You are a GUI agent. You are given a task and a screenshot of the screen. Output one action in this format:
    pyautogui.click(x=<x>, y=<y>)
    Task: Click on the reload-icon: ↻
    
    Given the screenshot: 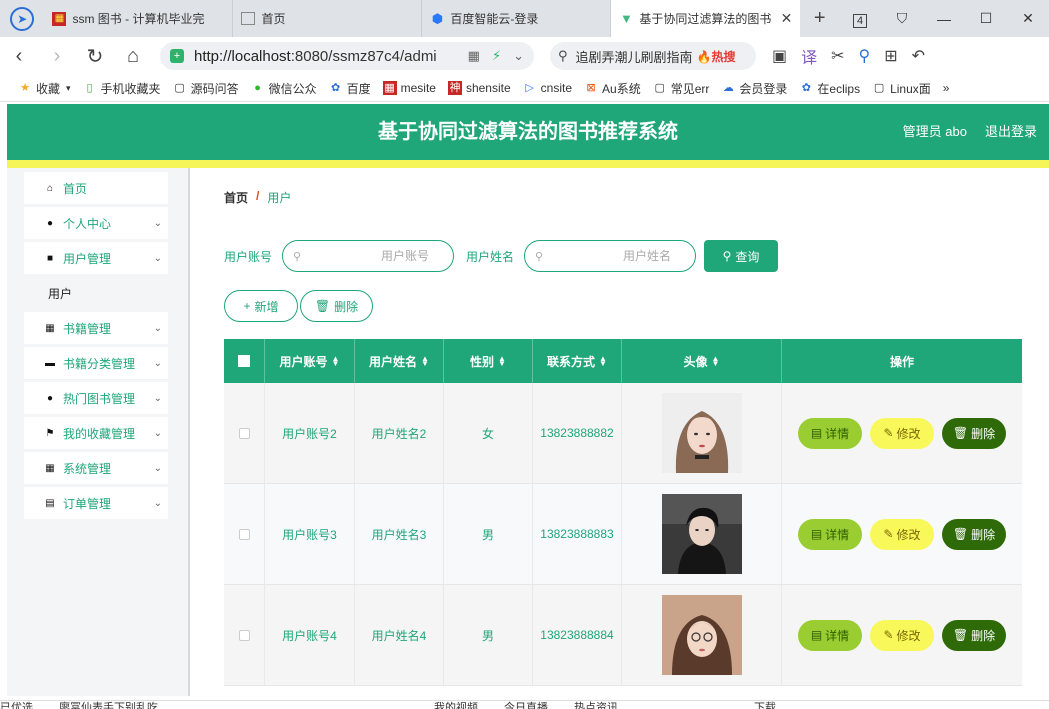 What is the action you would take?
    pyautogui.click(x=95, y=56)
    